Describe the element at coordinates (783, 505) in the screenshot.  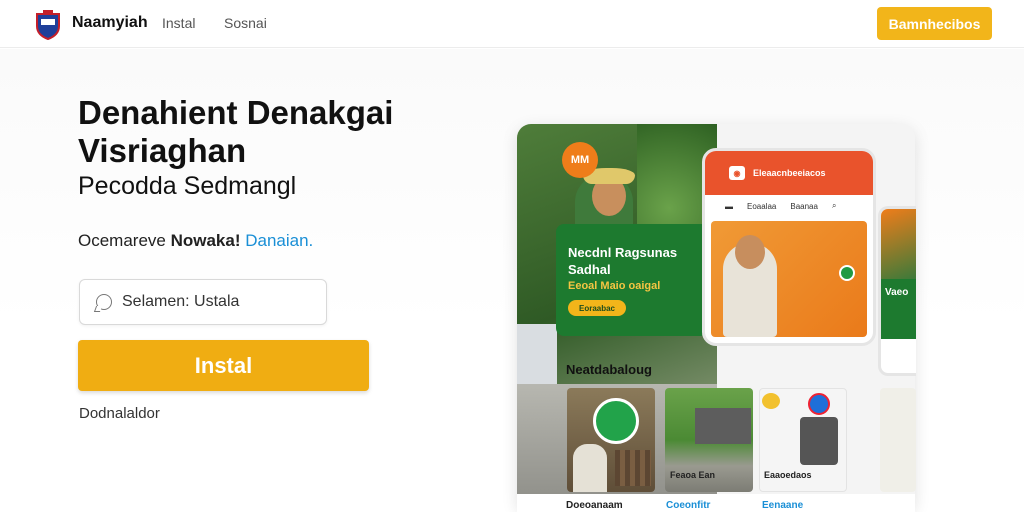
I see `bottom-label-3: Eenaane` at that location.